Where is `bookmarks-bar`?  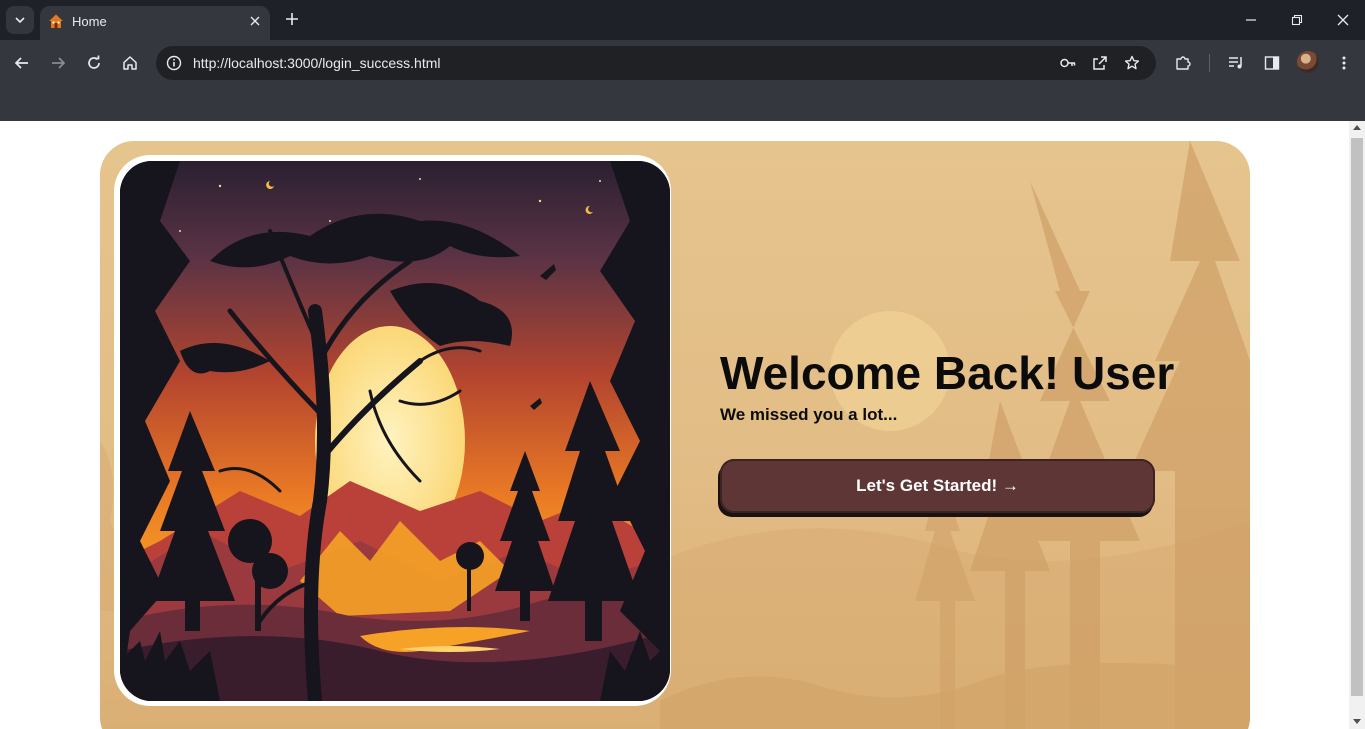
bookmarks-bar is located at coordinates (682, 103).